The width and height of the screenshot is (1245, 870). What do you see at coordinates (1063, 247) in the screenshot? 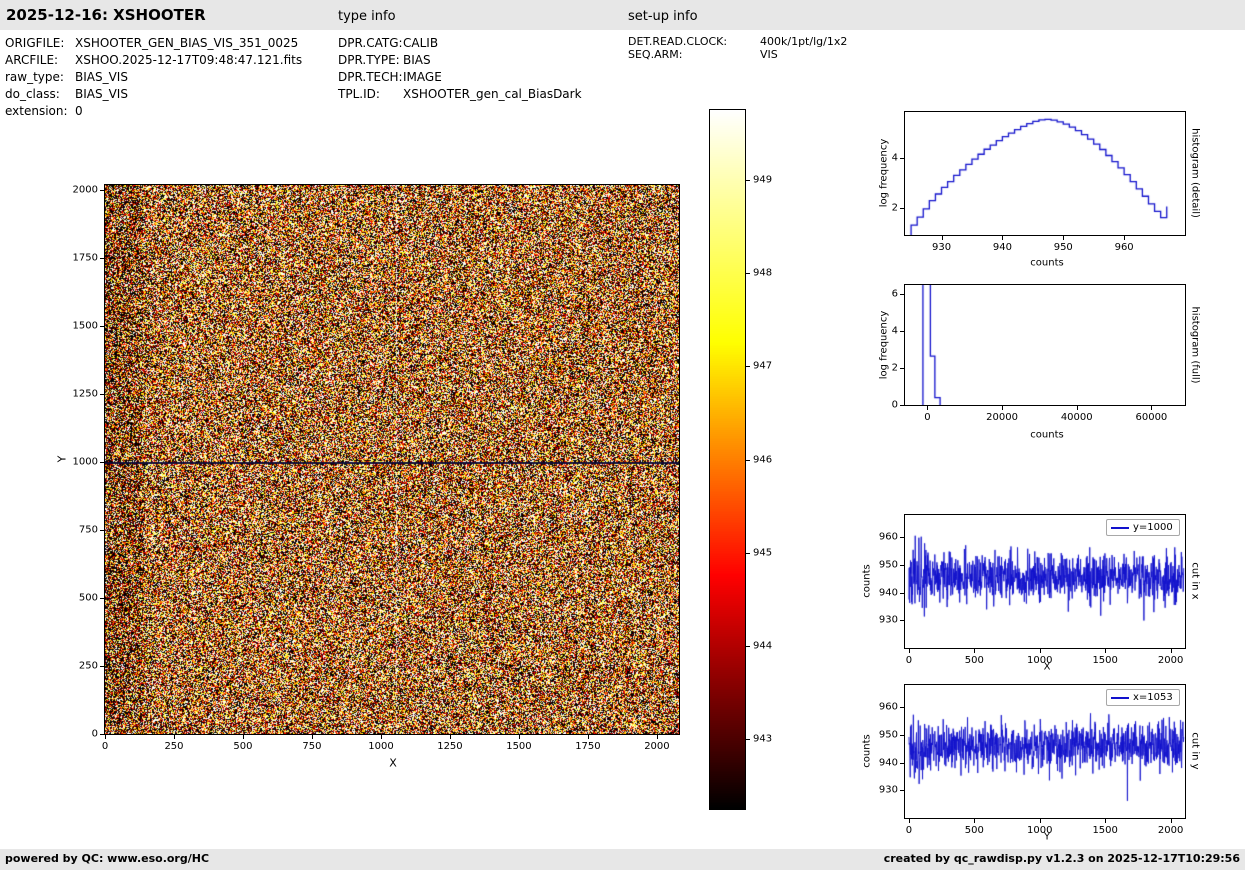
I see `x-tick-label: 950` at bounding box center [1063, 247].